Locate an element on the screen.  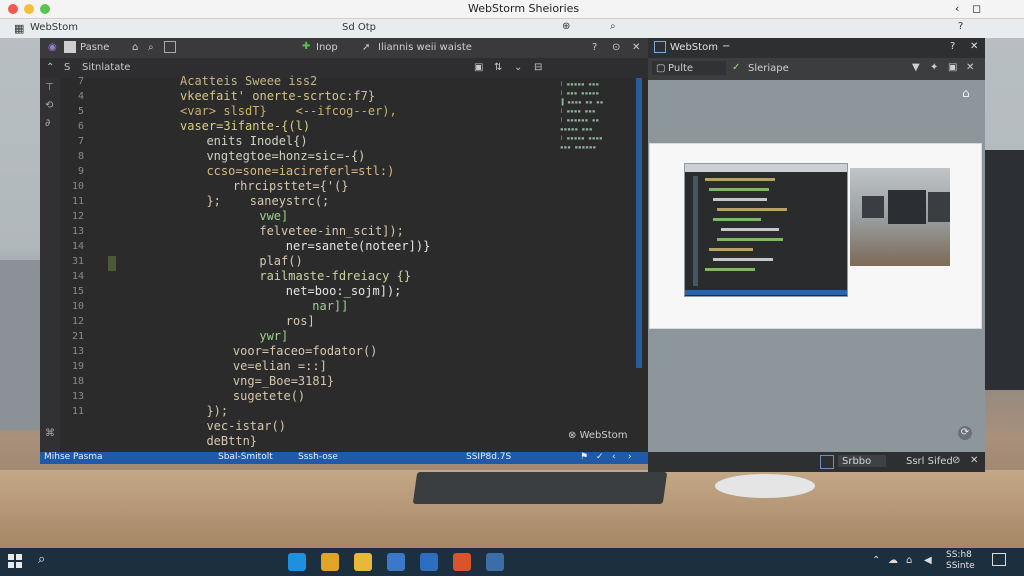
dropdown-icon: ▼ is located at coordinates (916, 67).